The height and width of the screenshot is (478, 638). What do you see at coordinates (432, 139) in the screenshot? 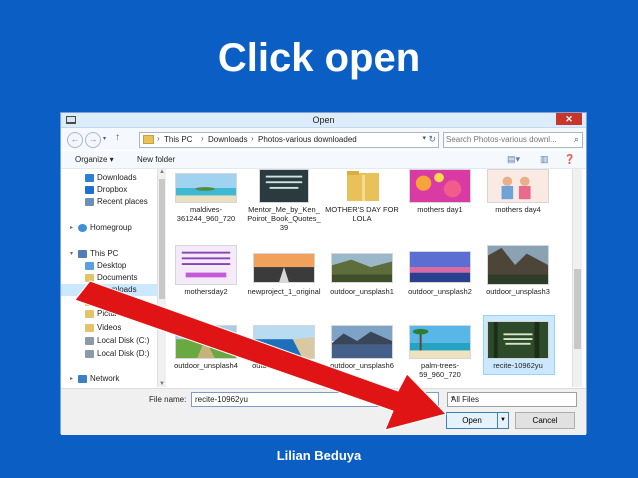
I see `refresh-icon: ↻` at bounding box center [432, 139].